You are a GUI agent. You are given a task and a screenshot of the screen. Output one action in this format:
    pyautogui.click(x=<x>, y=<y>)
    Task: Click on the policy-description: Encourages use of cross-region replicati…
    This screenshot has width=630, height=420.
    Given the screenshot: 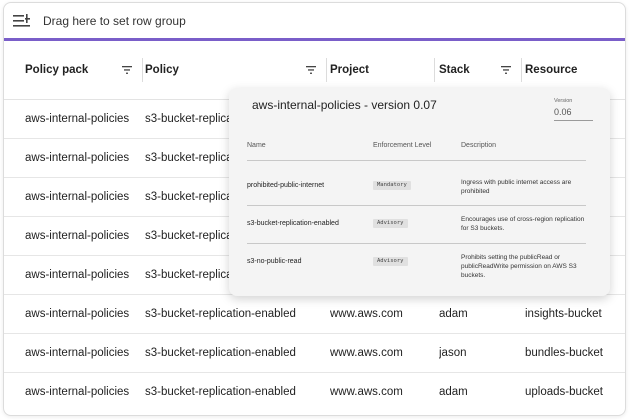 What is the action you would take?
    pyautogui.click(x=523, y=224)
    